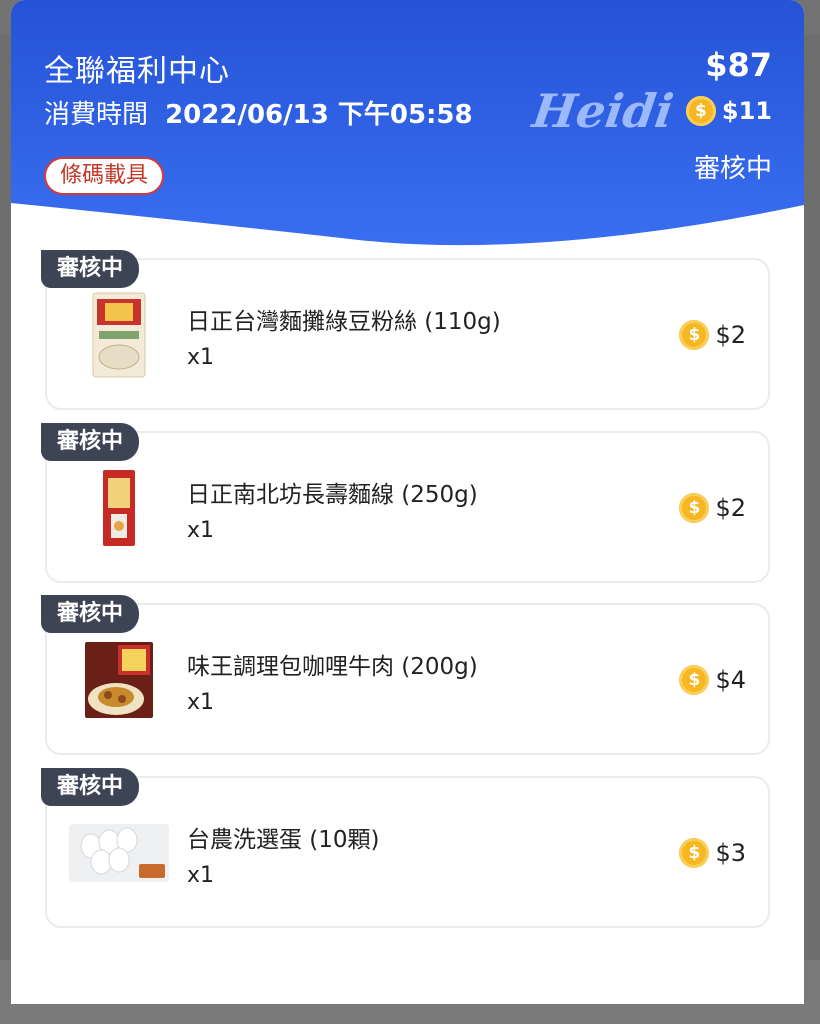 This screenshot has width=820, height=1024. What do you see at coordinates (730, 680) in the screenshot?
I see `item-price-value: $4` at bounding box center [730, 680].